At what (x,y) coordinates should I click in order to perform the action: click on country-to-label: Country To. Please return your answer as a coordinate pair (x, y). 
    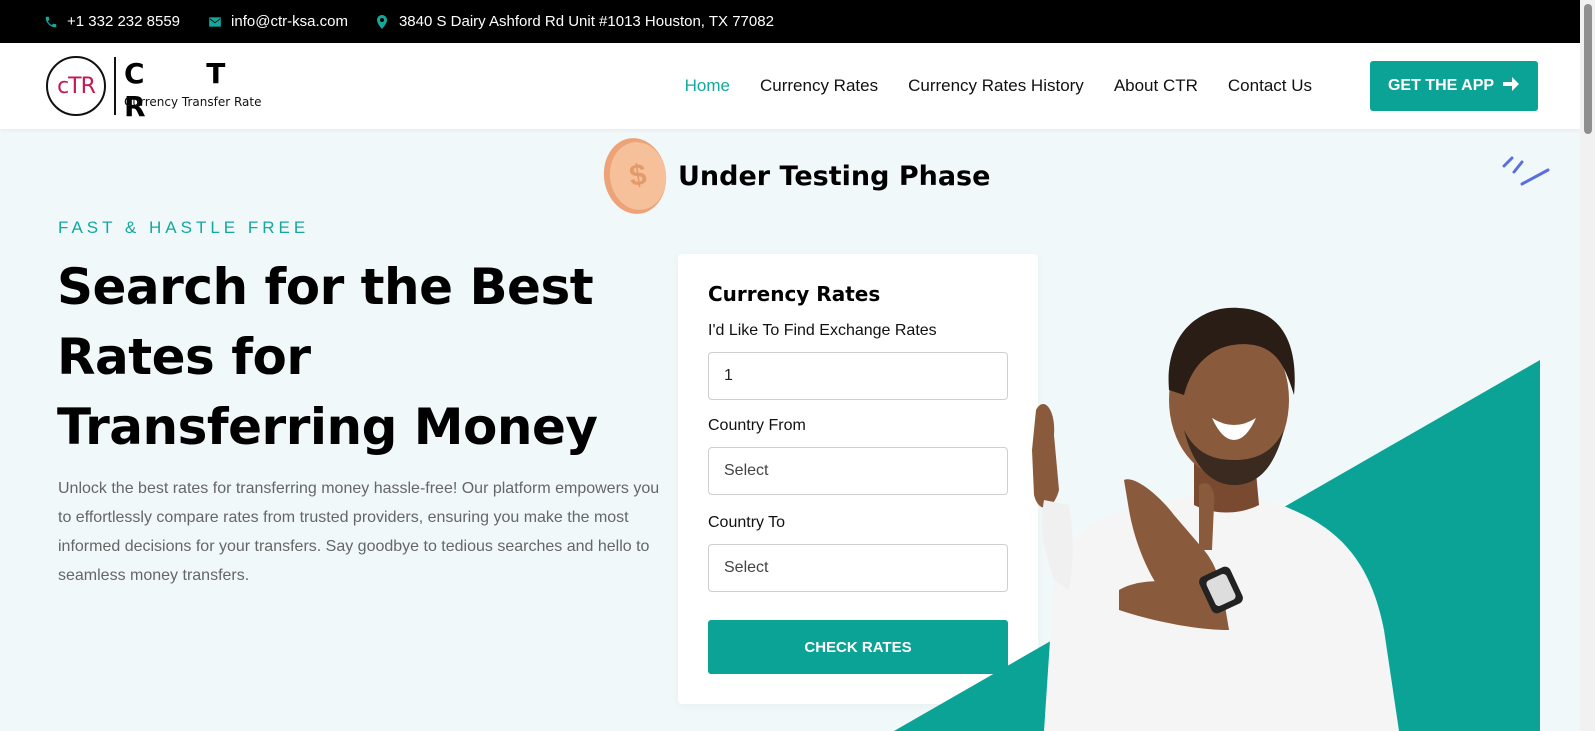
    Looking at the image, I should click on (747, 522).